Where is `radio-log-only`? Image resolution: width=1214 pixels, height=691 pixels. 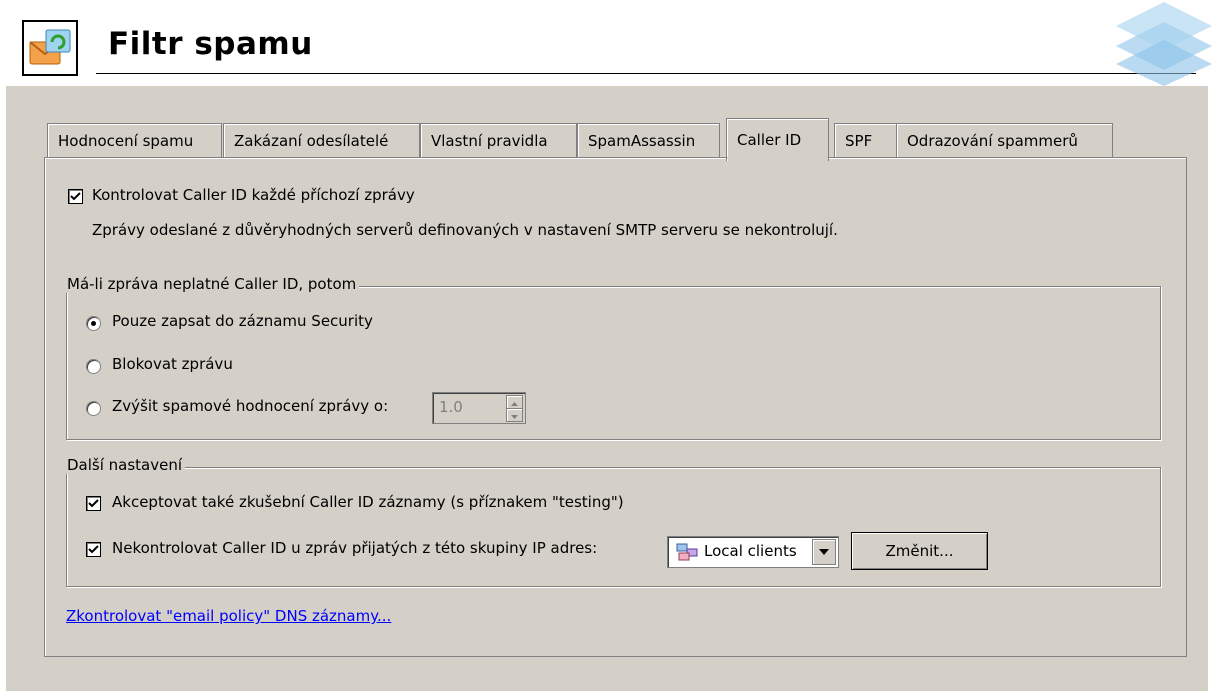
radio-log-only is located at coordinates (93, 323).